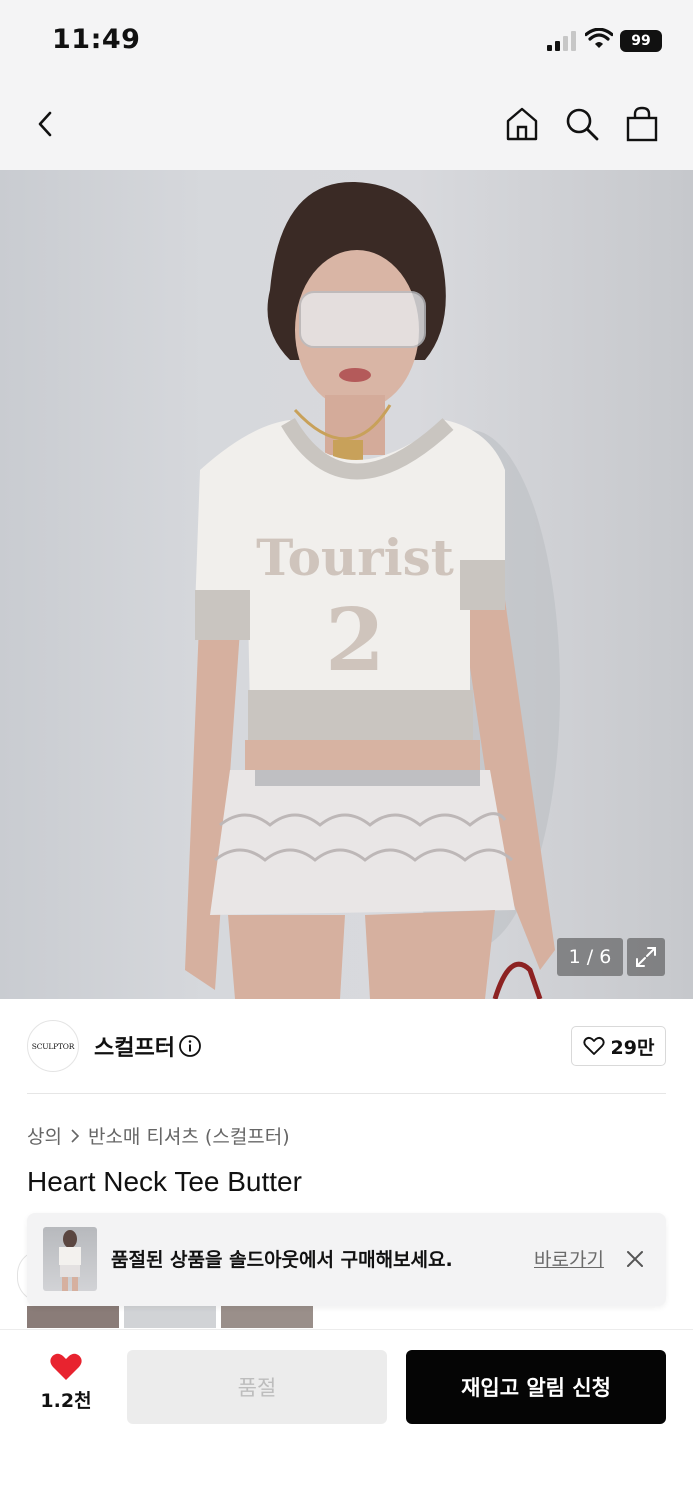 This screenshot has width=693, height=1500. I want to click on restock-alert-button: 재입고 알림 신청, so click(536, 1387).